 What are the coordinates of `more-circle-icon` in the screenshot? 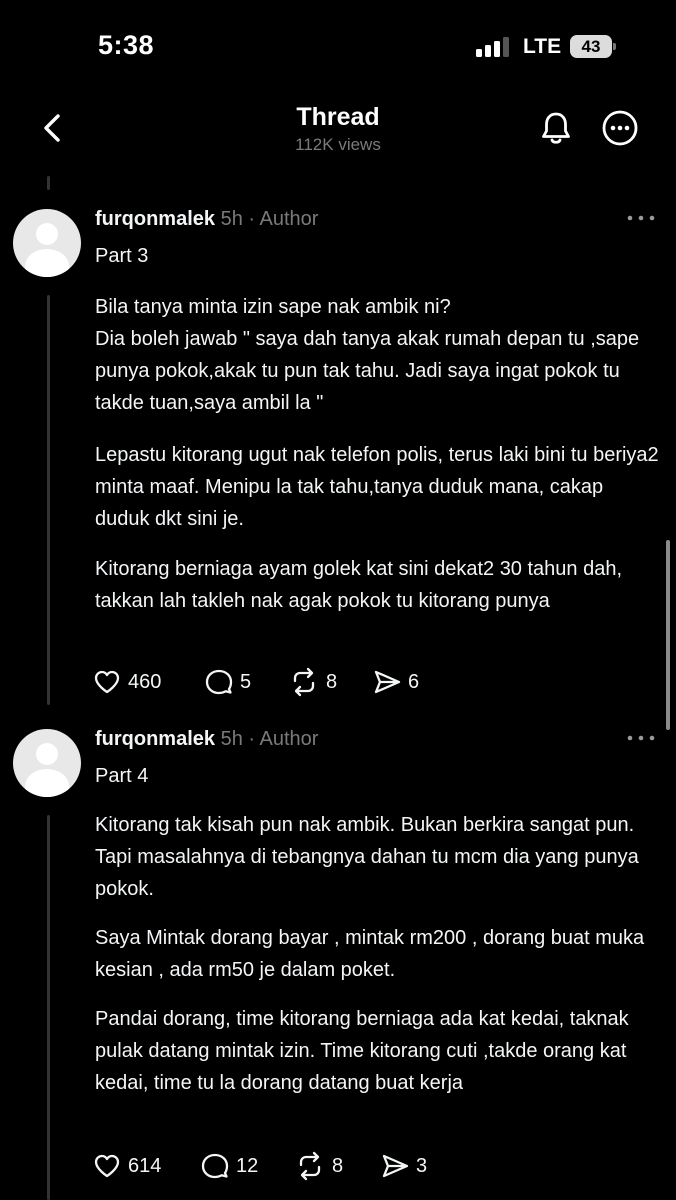 It's located at (620, 128).